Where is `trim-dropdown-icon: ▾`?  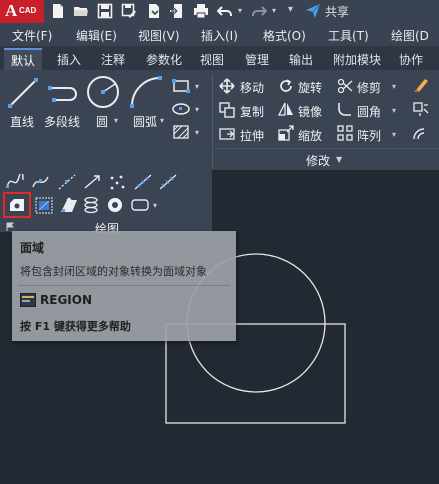
trim-dropdown-icon: ▾ is located at coordinates (394, 86).